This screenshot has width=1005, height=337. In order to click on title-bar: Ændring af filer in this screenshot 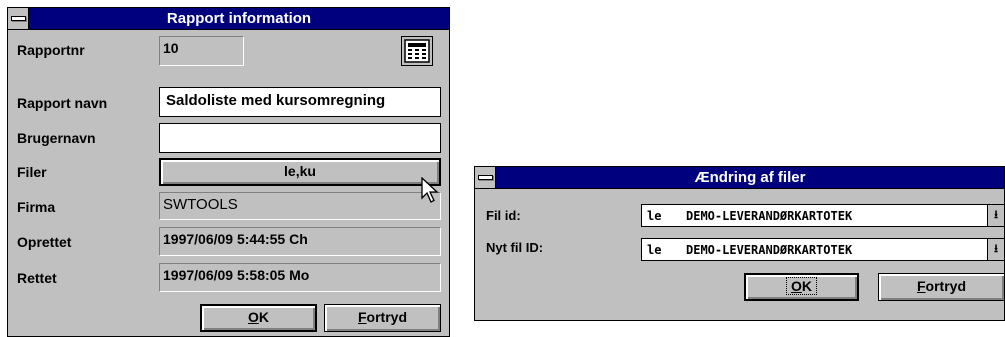, I will do `click(739, 178)`.